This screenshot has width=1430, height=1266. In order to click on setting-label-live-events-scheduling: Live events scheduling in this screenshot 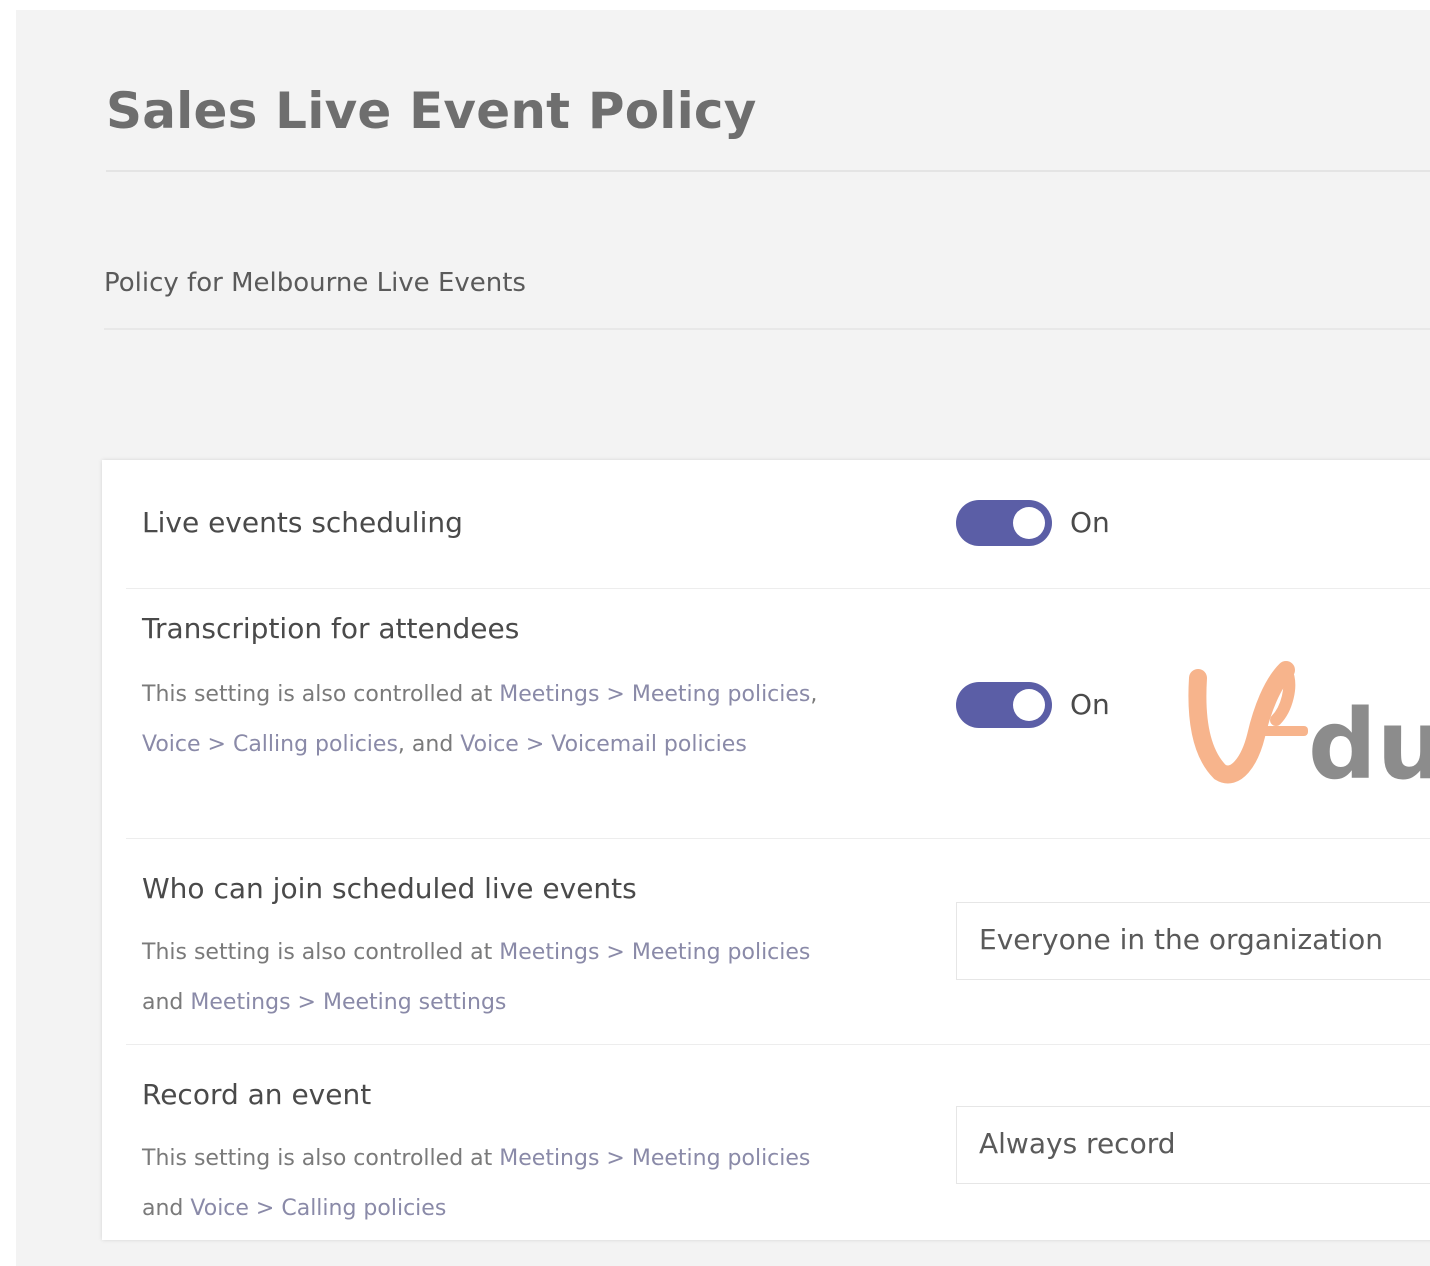, I will do `click(302, 522)`.